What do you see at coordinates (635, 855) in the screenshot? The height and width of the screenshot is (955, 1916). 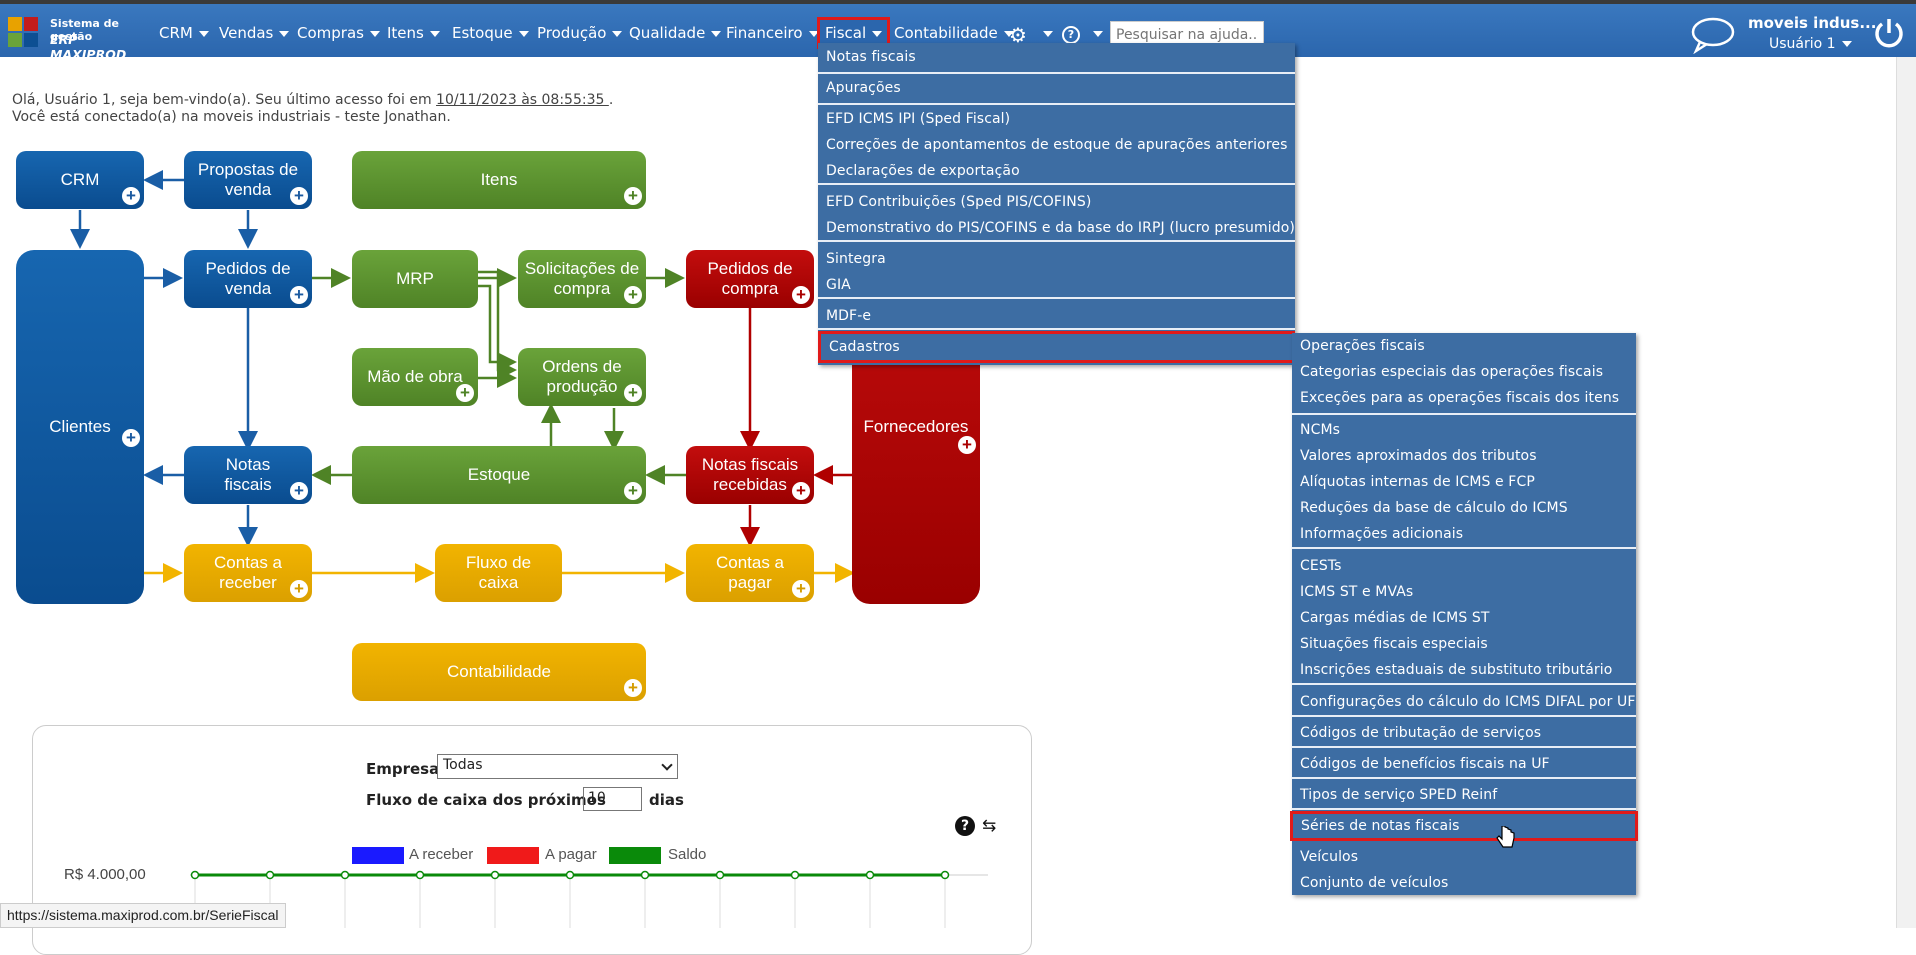 I see `legend-swatch-saldo` at bounding box center [635, 855].